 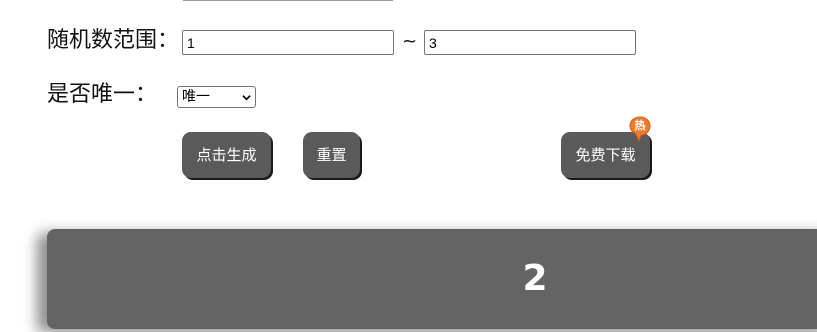 I want to click on unique-label: 是否唯一：, so click(x=102, y=94).